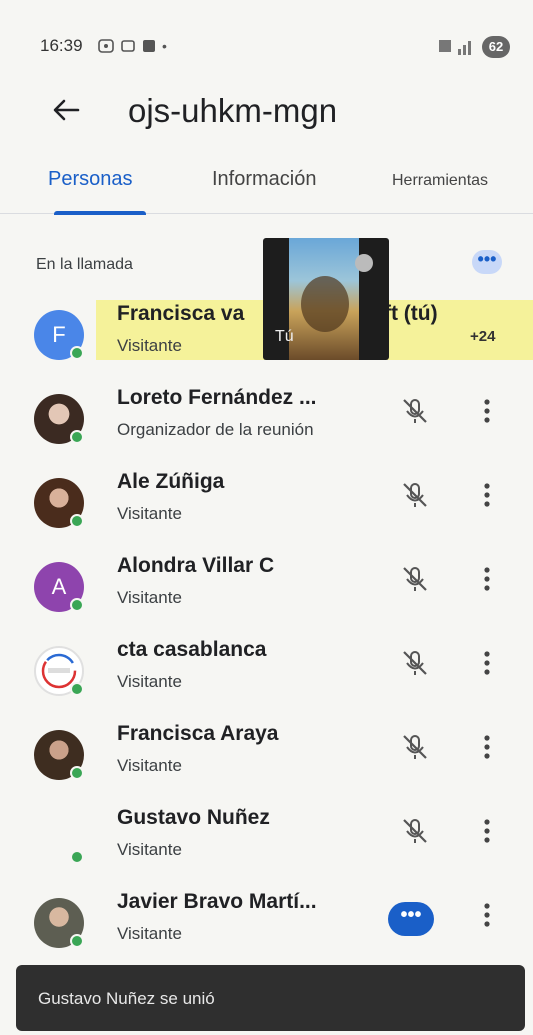 The image size is (533, 1035). Describe the element at coordinates (325, 304) in the screenshot. I see `face-shape` at that location.